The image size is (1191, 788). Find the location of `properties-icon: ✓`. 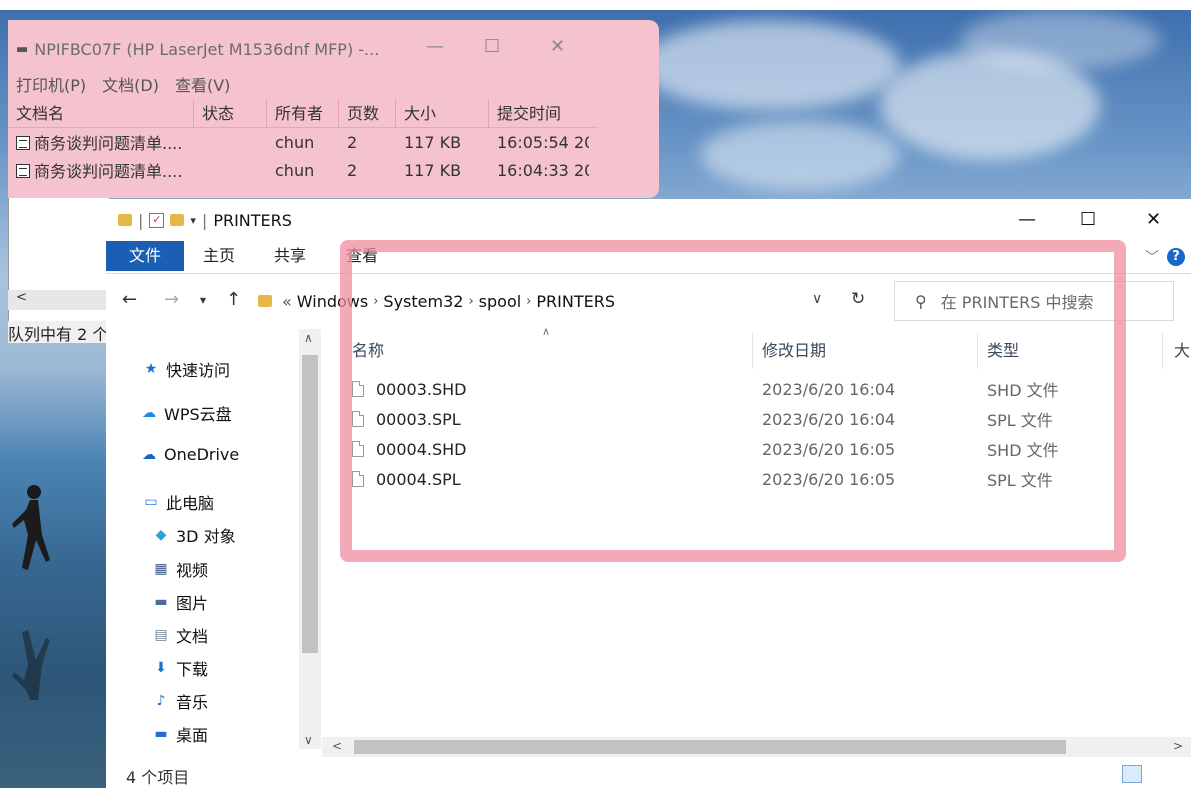

properties-icon: ✓ is located at coordinates (157, 220).